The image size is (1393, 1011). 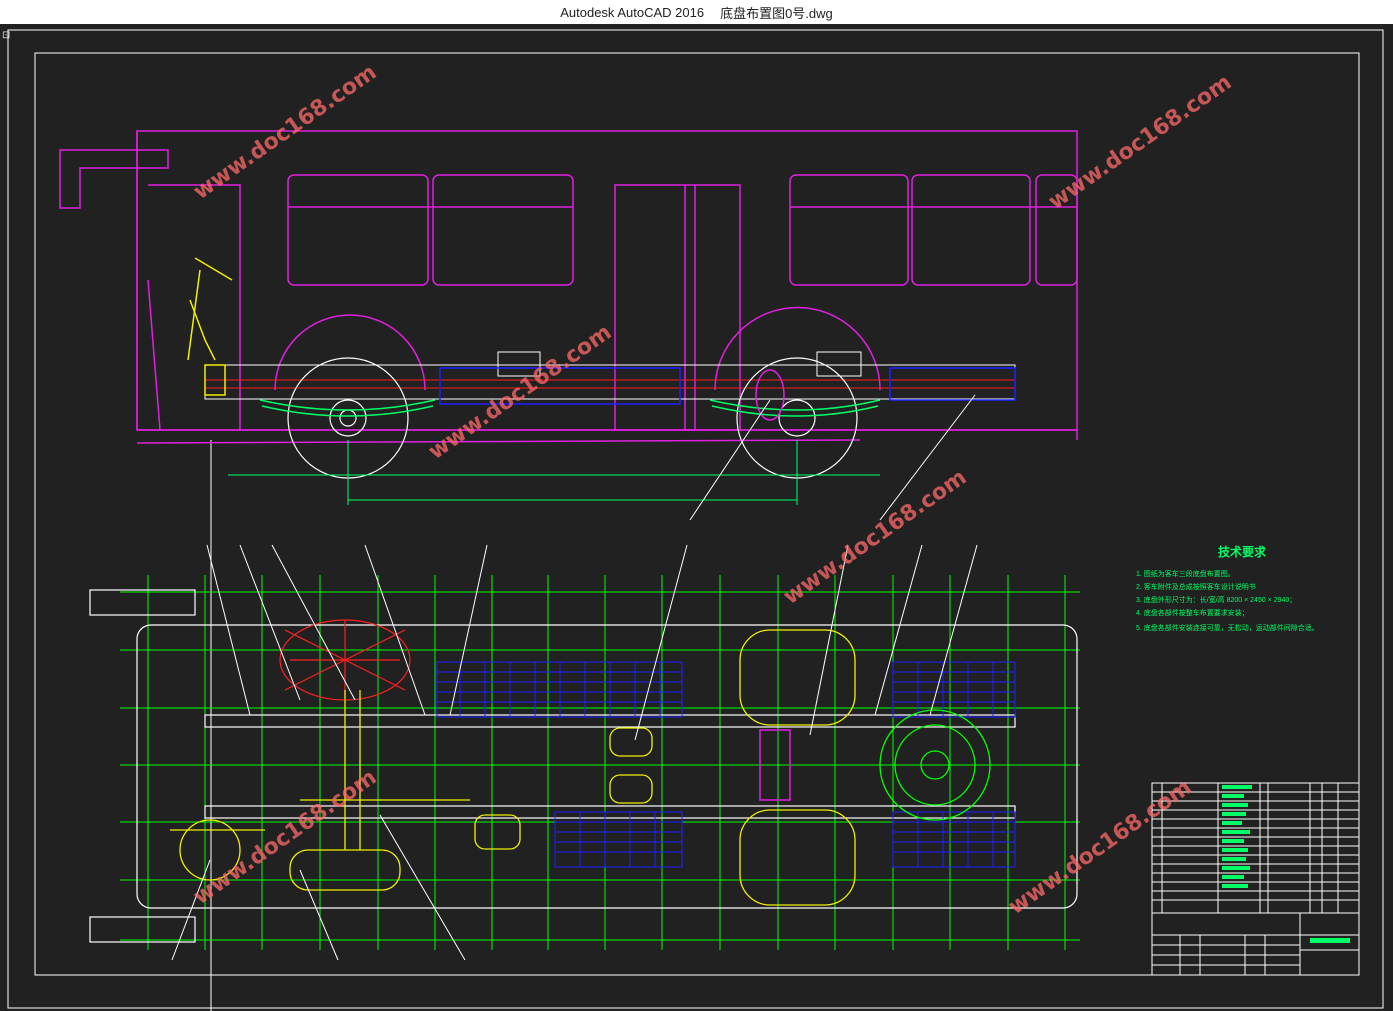 What do you see at coordinates (770, 395) in the screenshot?
I see `differential-side` at bounding box center [770, 395].